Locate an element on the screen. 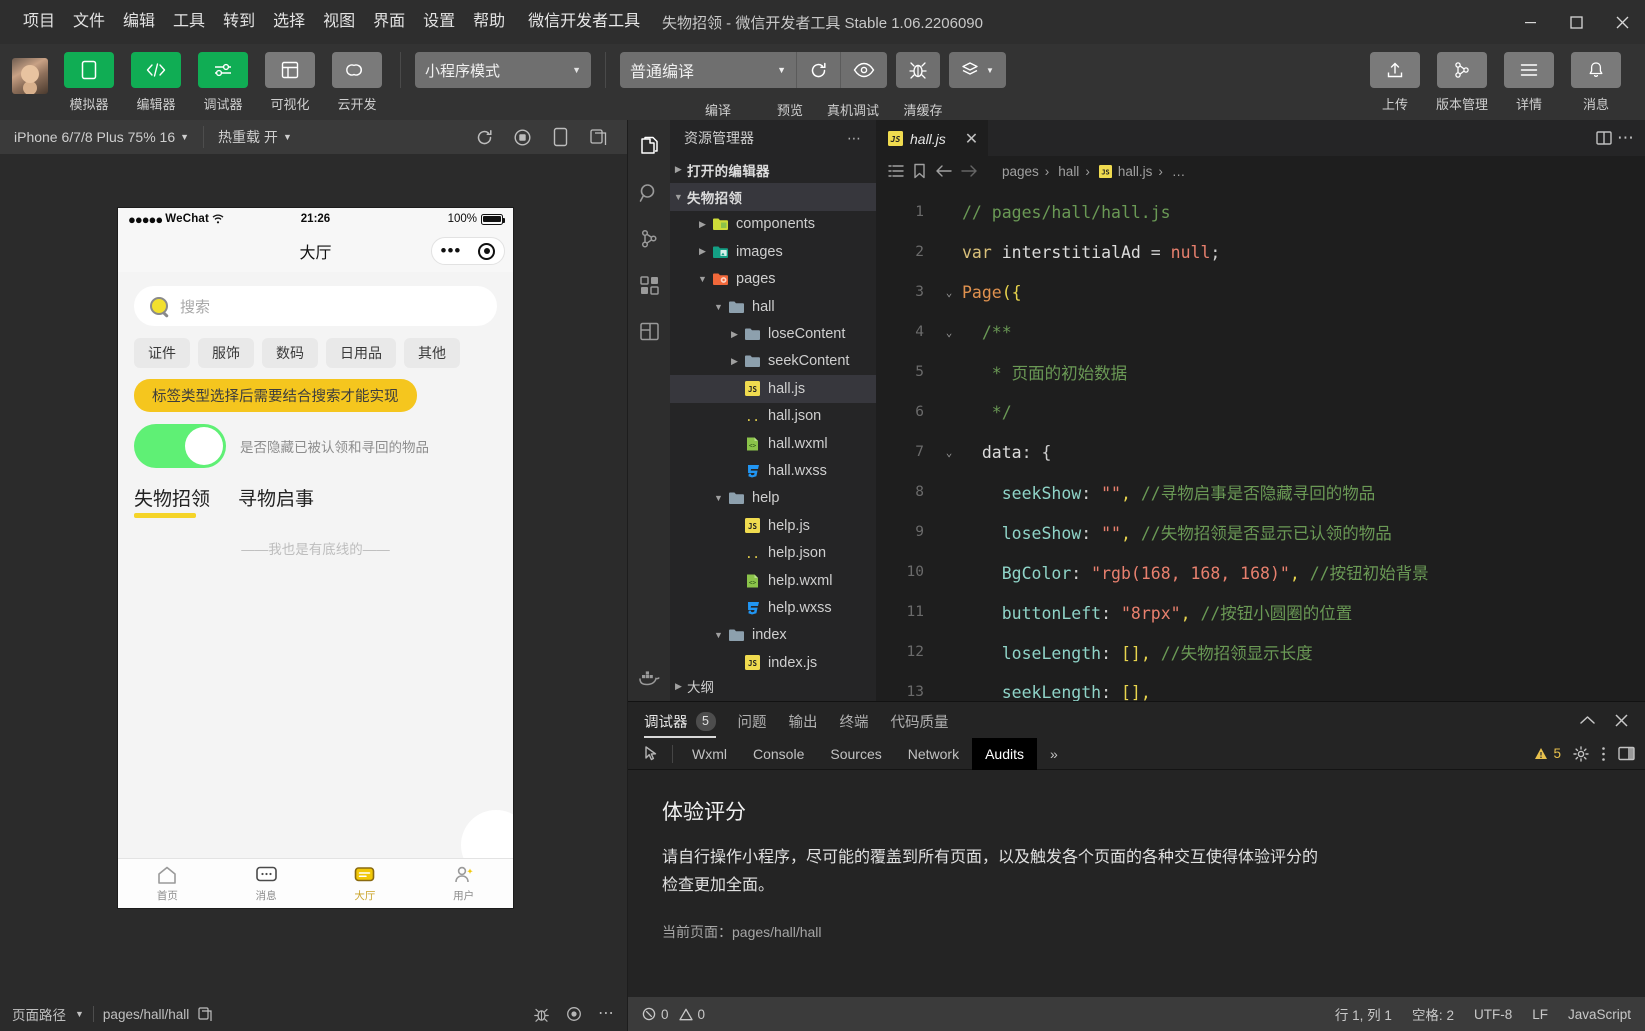 This screenshot has height=1031, width=1645. toolbar-button-details: 详情 is located at coordinates (1529, 82).